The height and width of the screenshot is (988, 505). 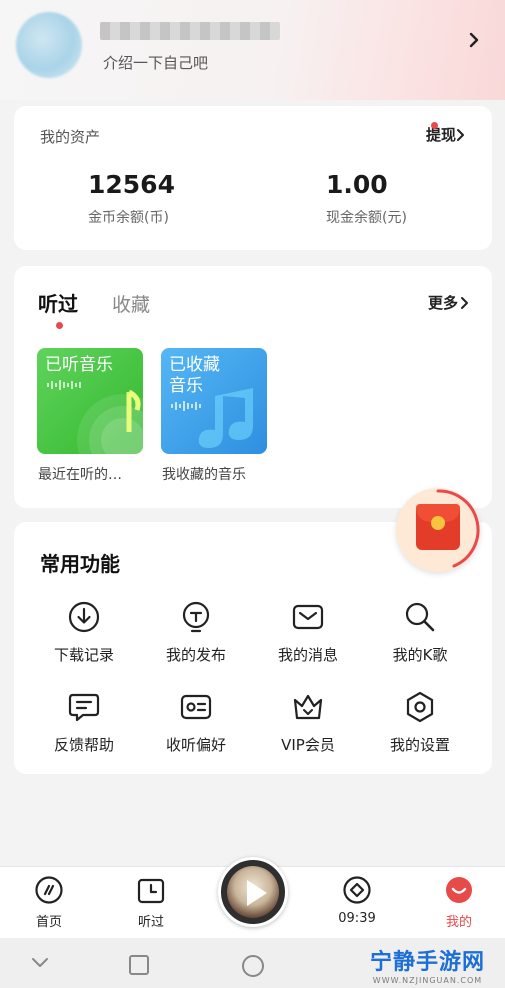 What do you see at coordinates (427, 980) in the screenshot?
I see `watermark-url: WWW.NZJINGUAN.COM` at bounding box center [427, 980].